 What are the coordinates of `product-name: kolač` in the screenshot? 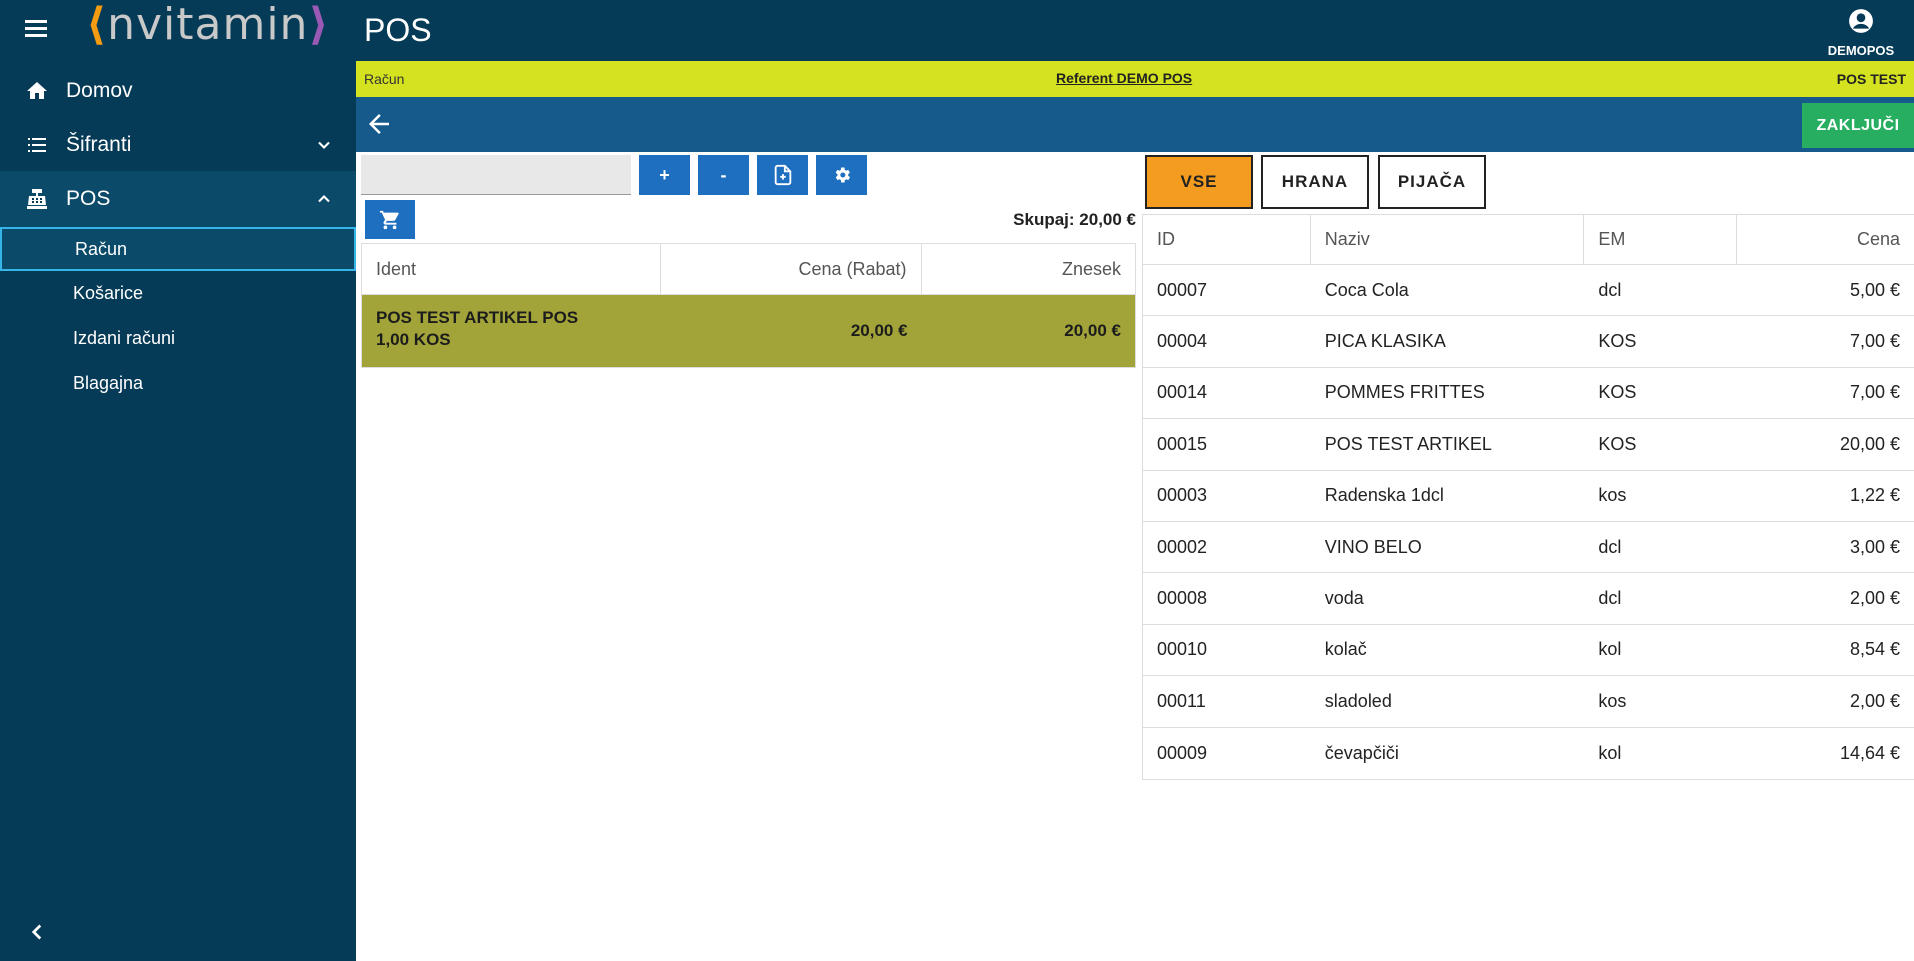 It's located at (1345, 649).